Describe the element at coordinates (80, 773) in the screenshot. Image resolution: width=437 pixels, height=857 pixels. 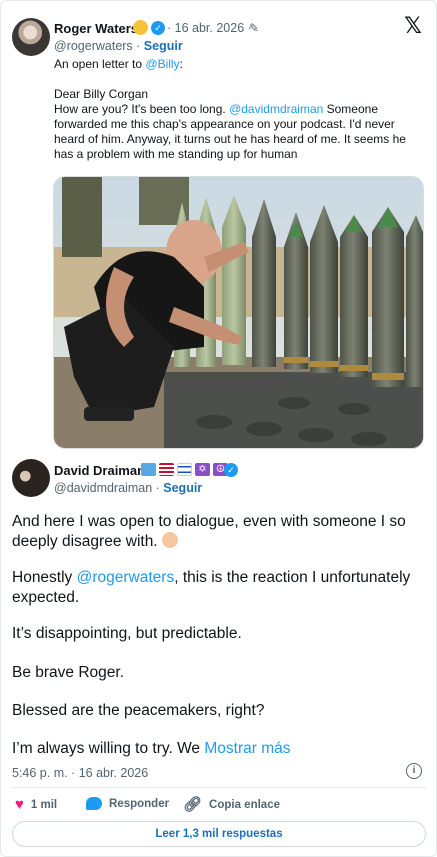
I see `tweet-timestamp: 5:46 p. m. · 16 abr. 2026` at that location.